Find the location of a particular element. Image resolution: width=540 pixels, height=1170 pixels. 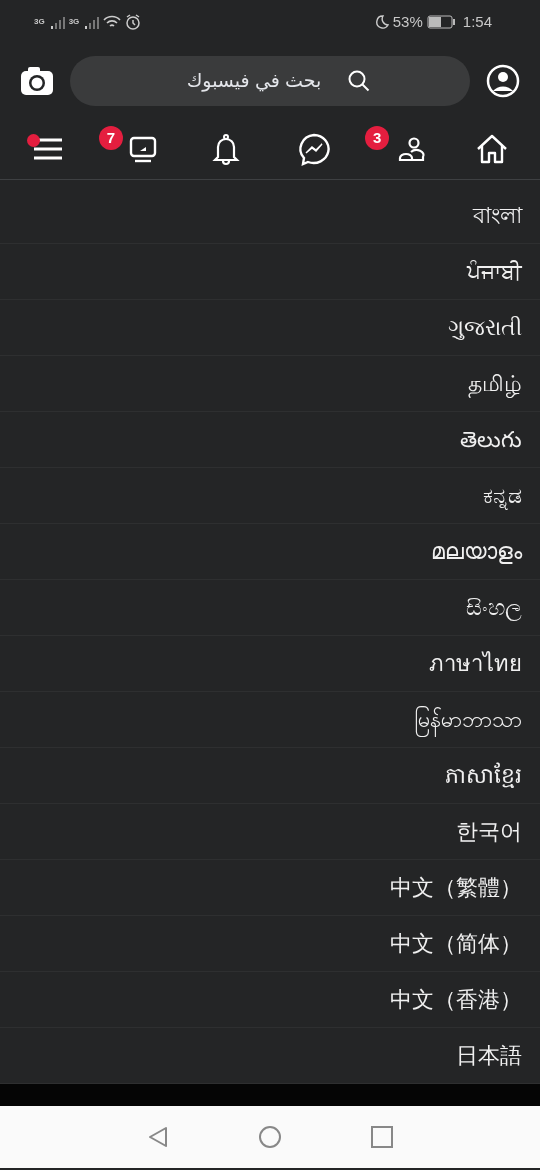

profile-icon is located at coordinates (503, 81).